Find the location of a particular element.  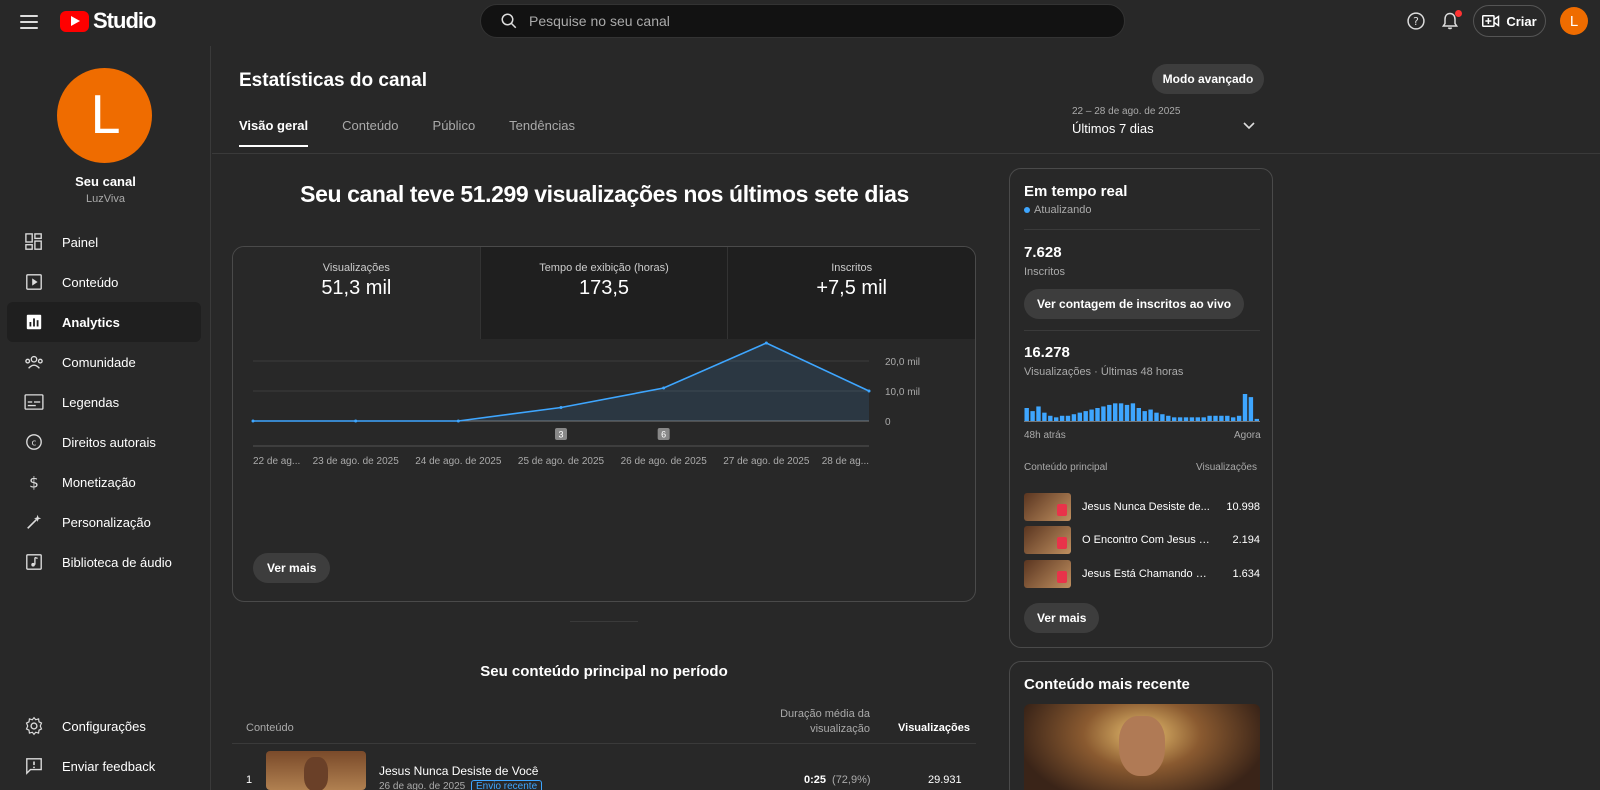

realtime-see-more-button: Ver mais is located at coordinates (1062, 618).